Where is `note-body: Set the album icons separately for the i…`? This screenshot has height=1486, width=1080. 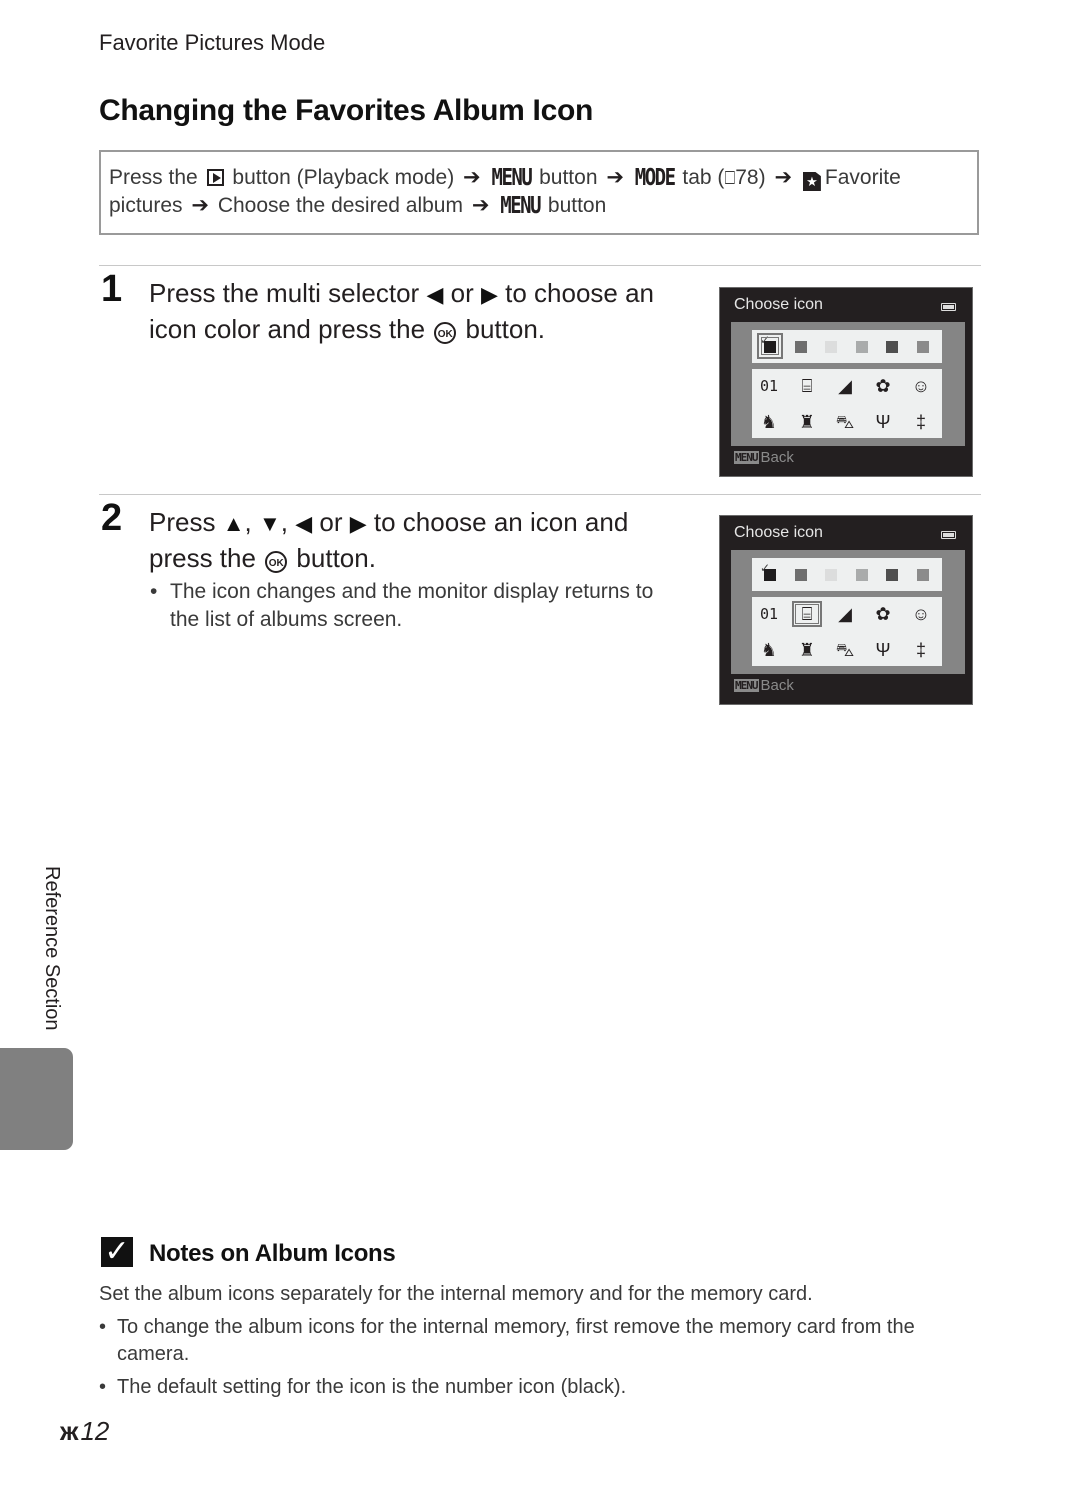
note-body: Set the album icons separately for the i… is located at coordinates (529, 1341).